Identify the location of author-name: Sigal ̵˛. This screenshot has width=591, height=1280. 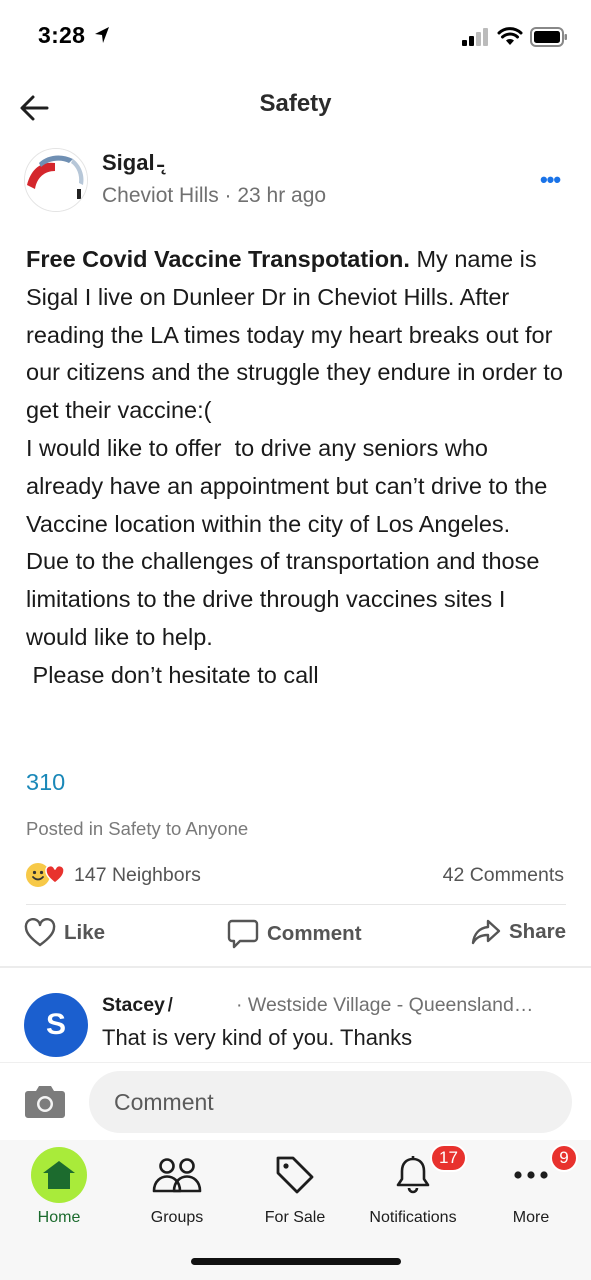
(135, 163).